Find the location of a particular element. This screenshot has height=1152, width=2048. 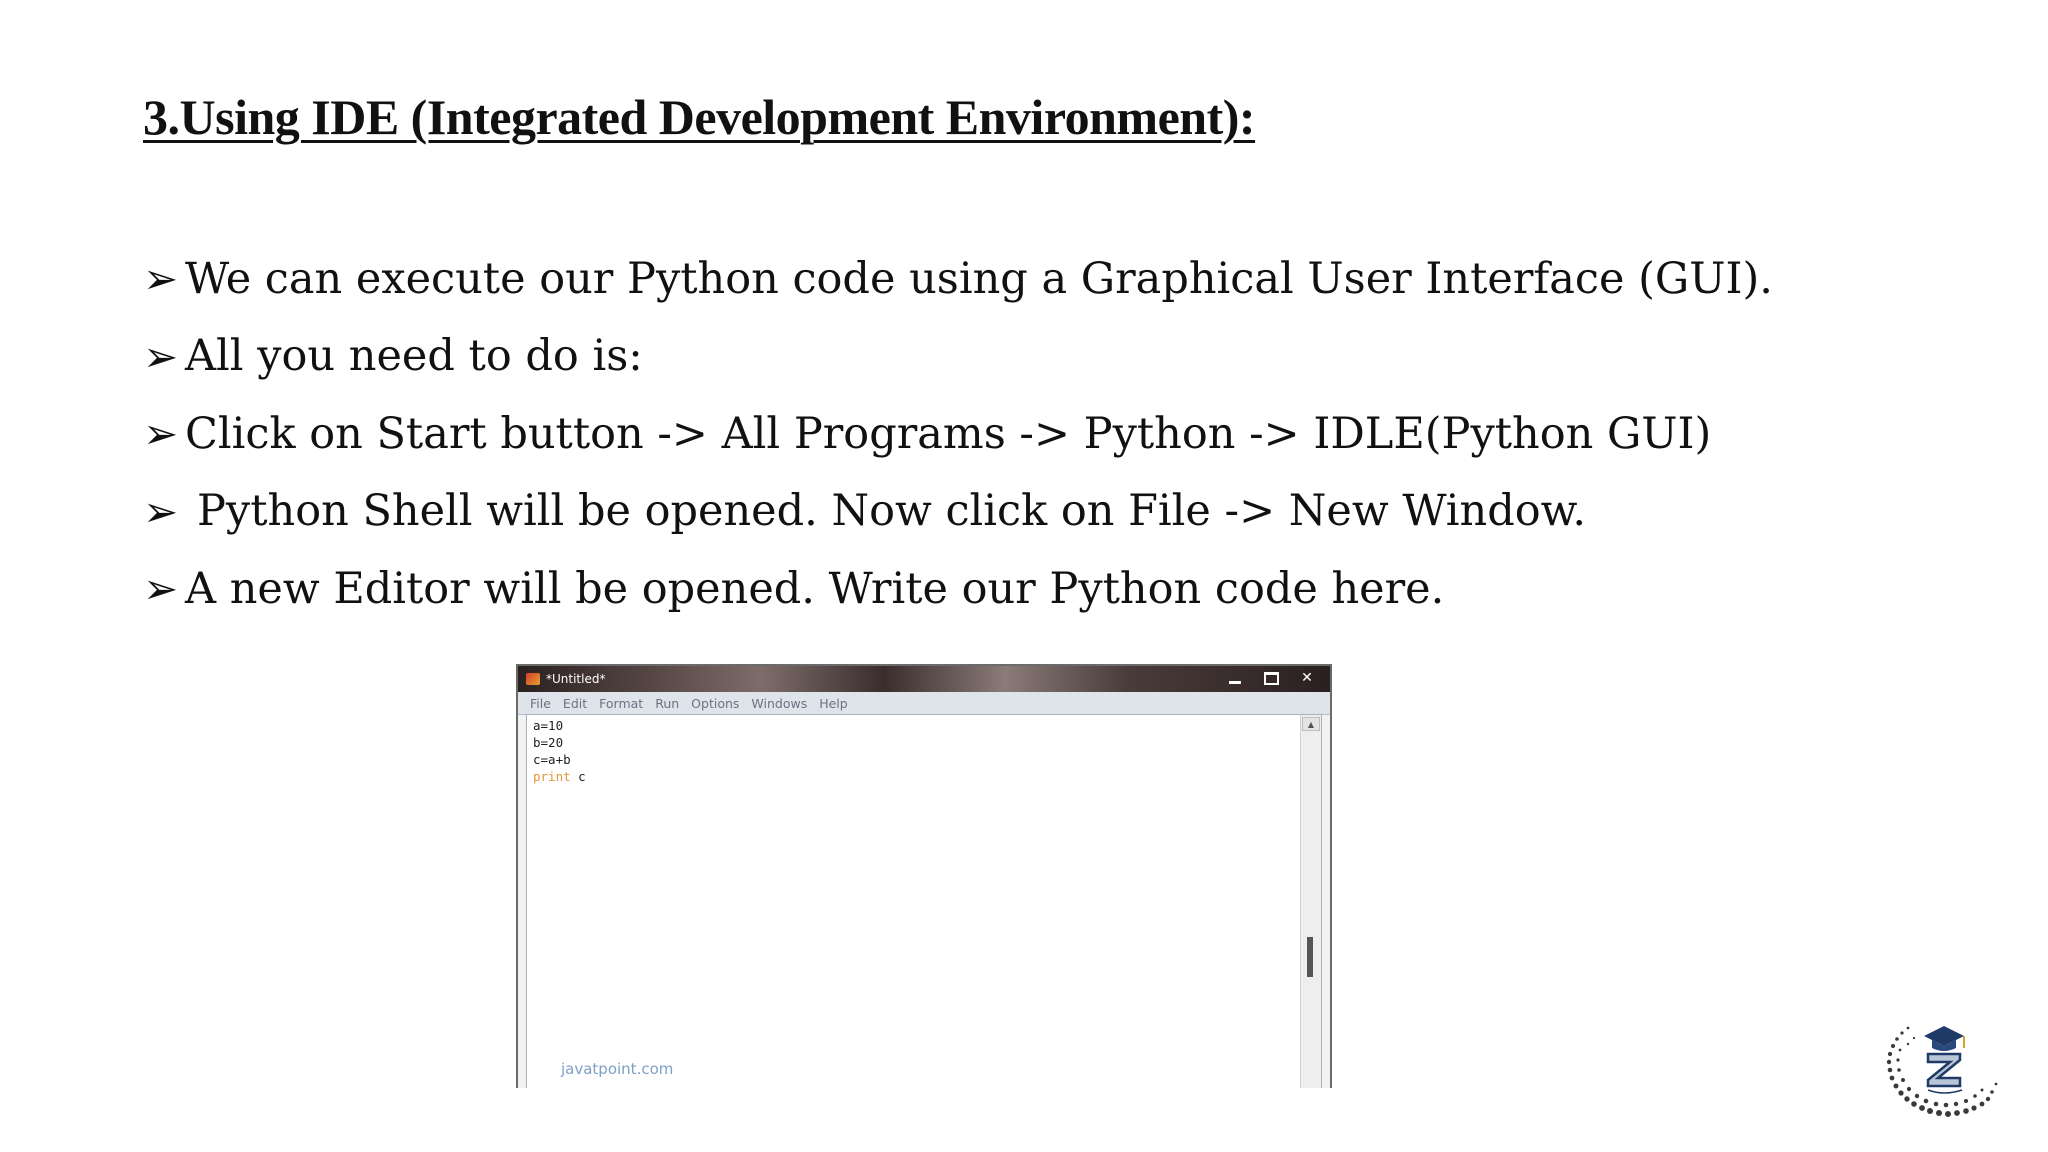

z-graduation-cap-logo-icon is located at coordinates (1942, 1071).